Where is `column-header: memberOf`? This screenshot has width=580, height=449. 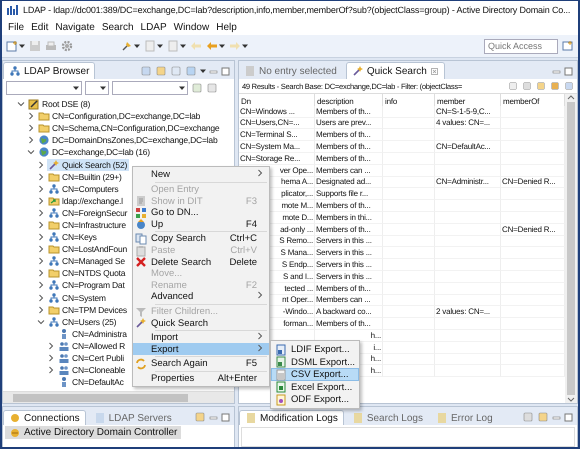
column-header: memberOf is located at coordinates (521, 101).